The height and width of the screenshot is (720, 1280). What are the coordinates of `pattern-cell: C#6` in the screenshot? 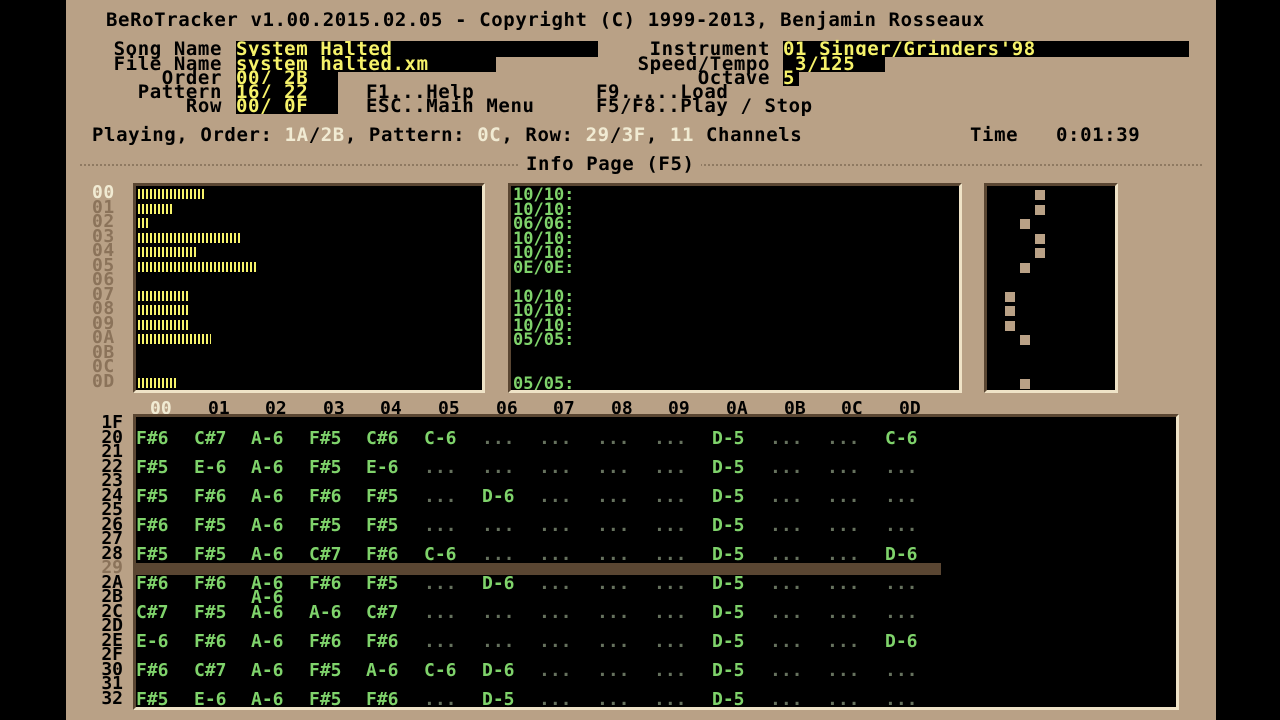 It's located at (391, 437).